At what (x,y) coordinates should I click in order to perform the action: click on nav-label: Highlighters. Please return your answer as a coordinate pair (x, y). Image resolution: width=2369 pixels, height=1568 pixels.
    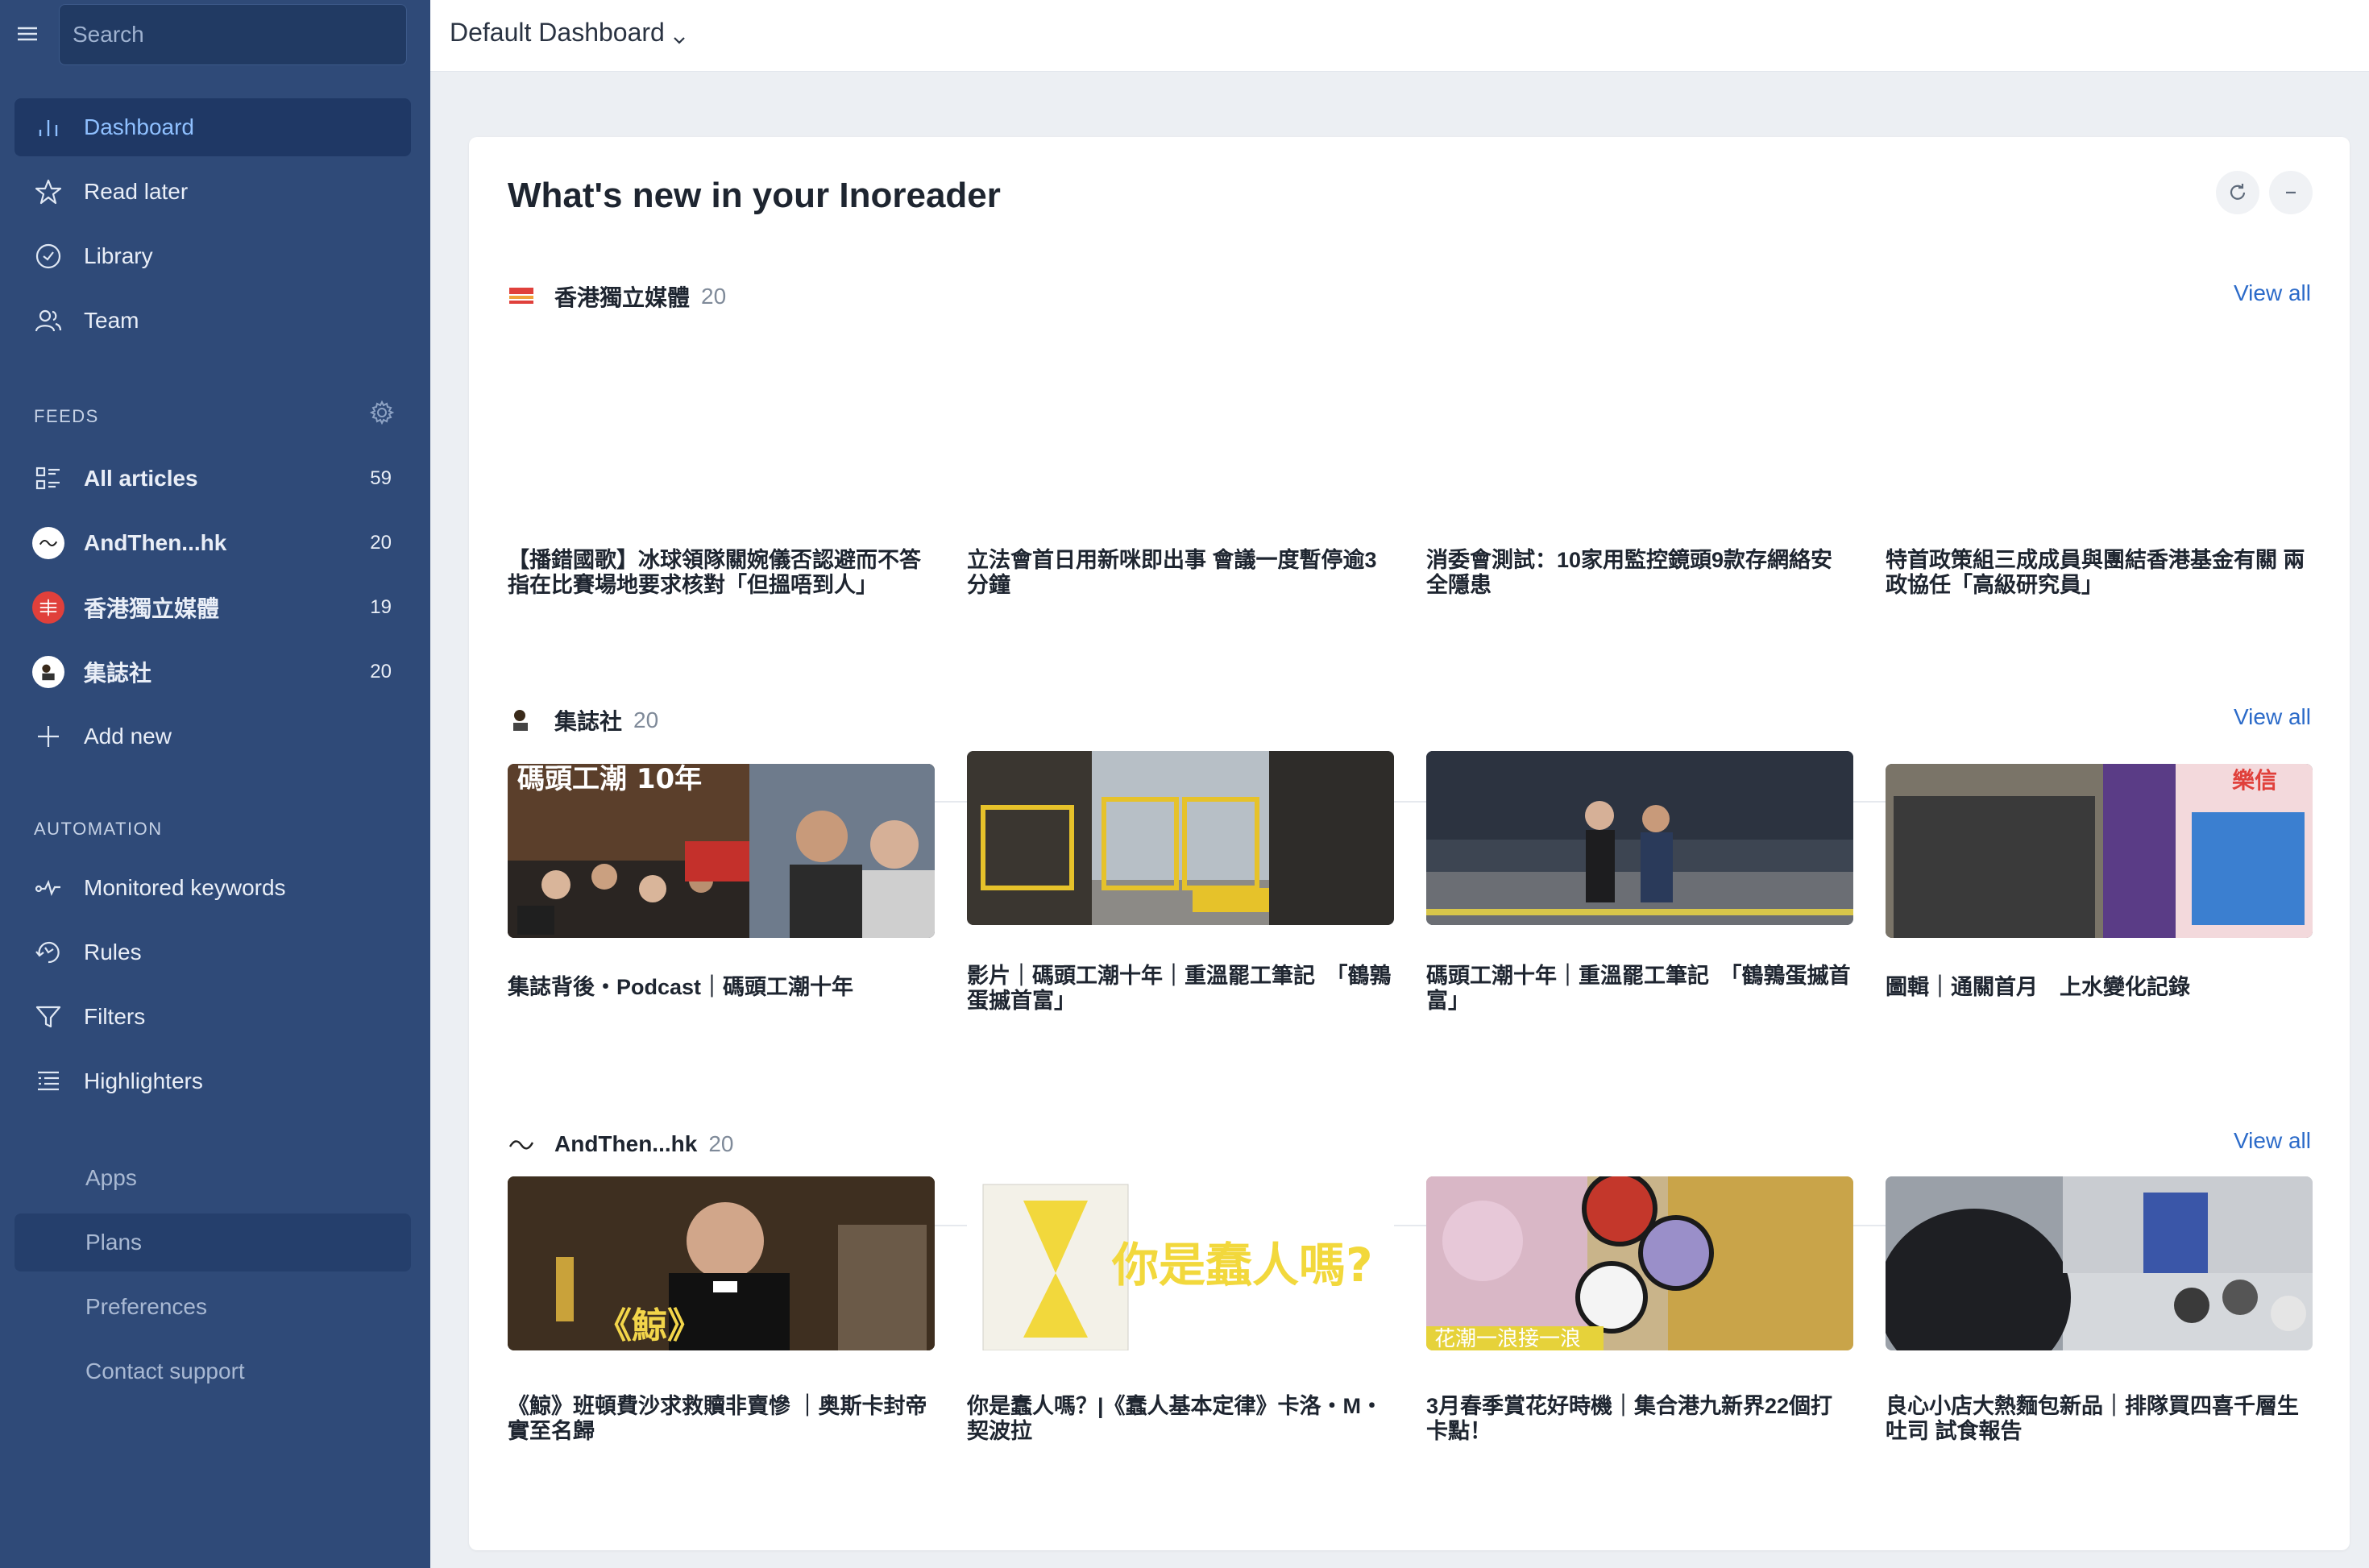
    Looking at the image, I should click on (144, 1080).